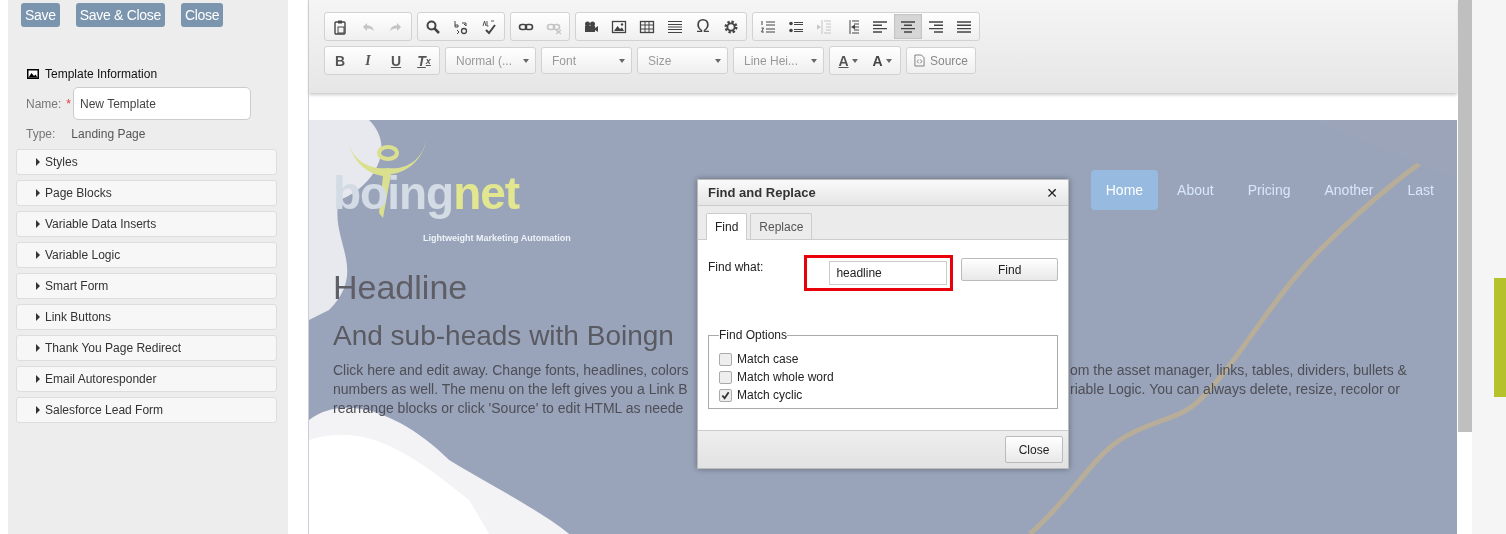  Describe the element at coordinates (753, 335) in the screenshot. I see `group-legend: Find Options` at that location.